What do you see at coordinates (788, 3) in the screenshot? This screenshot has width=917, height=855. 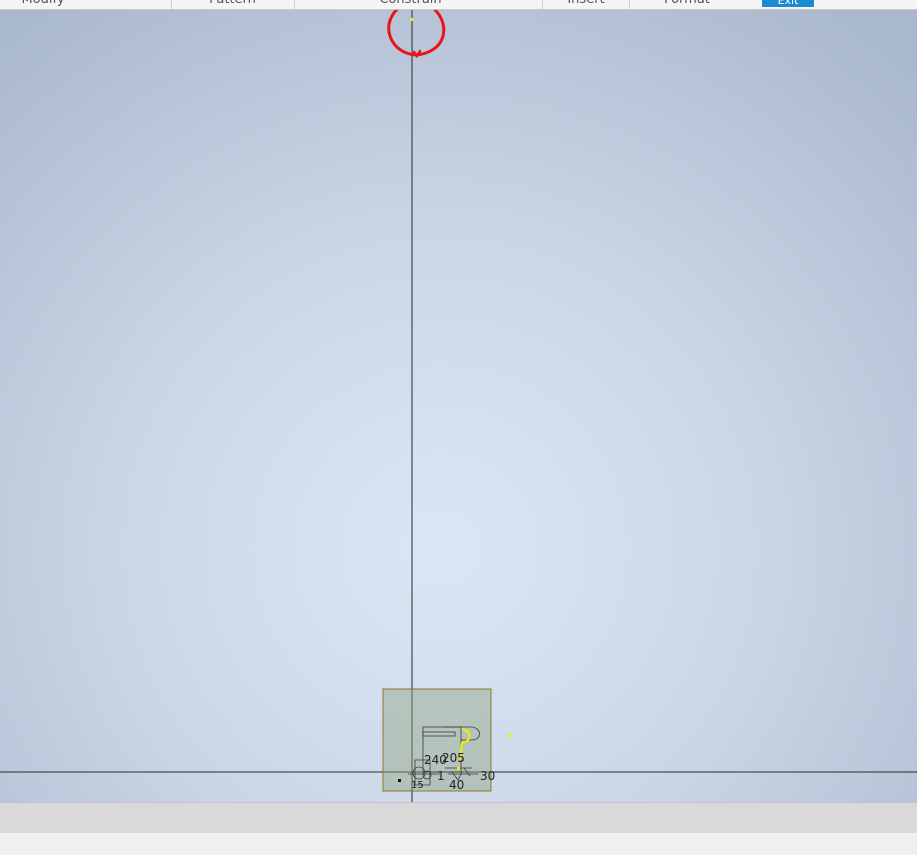 I see `finish-sketch-button: Exit` at bounding box center [788, 3].